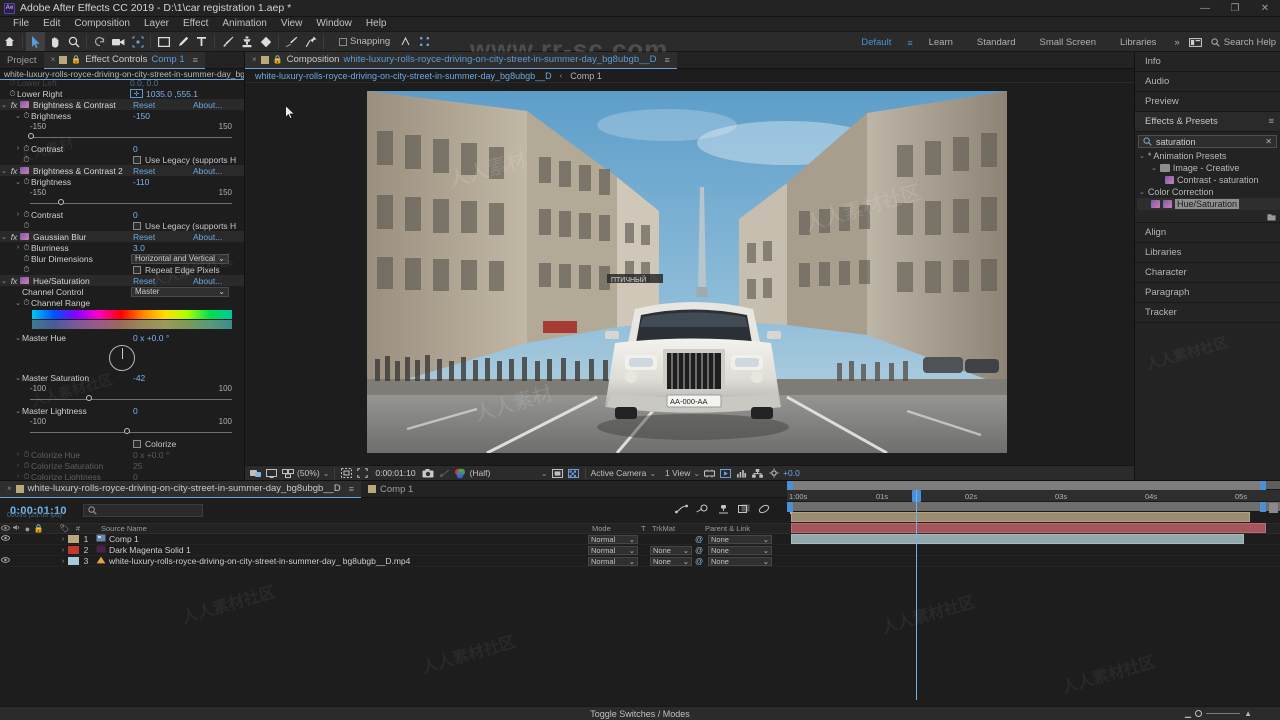 Image resolution: width=1280 pixels, height=720 pixels. Describe the element at coordinates (122, 358) in the screenshot. I see `hue-dial` at that location.